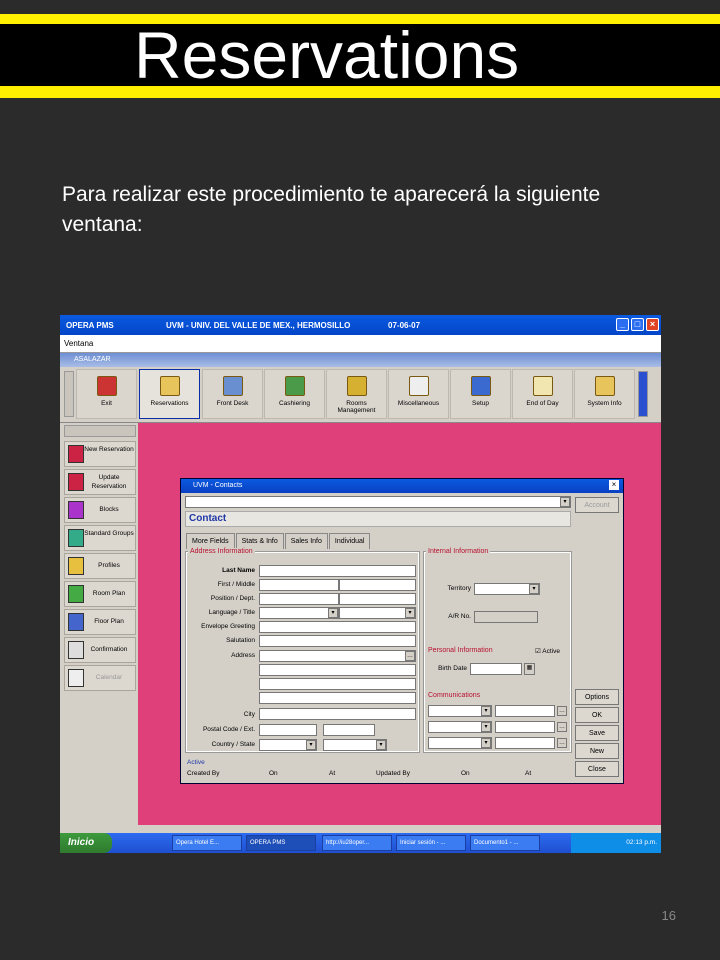  I want to click on postal-ext-field, so click(349, 730).